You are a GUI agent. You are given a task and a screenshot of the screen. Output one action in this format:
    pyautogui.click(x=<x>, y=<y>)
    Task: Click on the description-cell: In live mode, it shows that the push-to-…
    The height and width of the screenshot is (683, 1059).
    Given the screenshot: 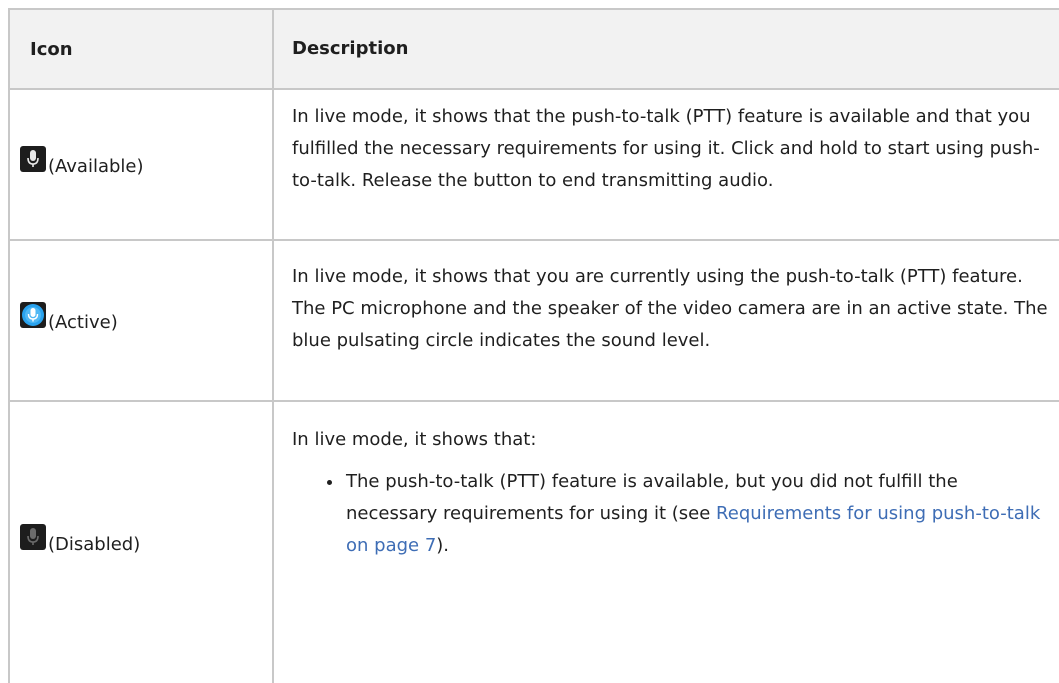 What is the action you would take?
    pyautogui.click(x=666, y=148)
    